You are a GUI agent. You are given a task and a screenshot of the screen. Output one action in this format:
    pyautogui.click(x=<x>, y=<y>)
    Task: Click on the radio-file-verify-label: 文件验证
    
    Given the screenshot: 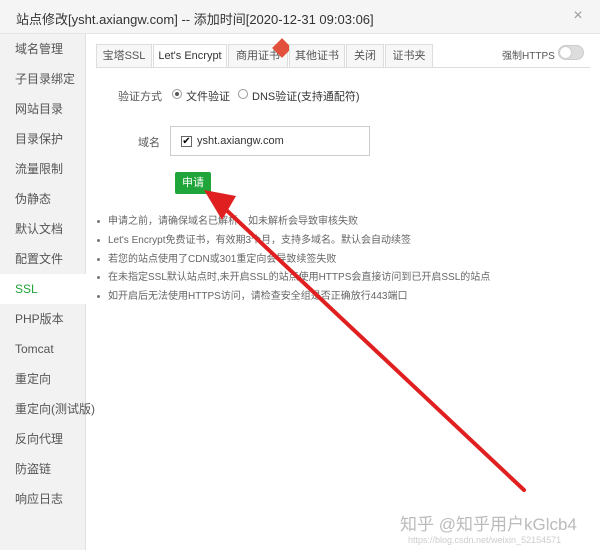 What is the action you would take?
    pyautogui.click(x=208, y=97)
    